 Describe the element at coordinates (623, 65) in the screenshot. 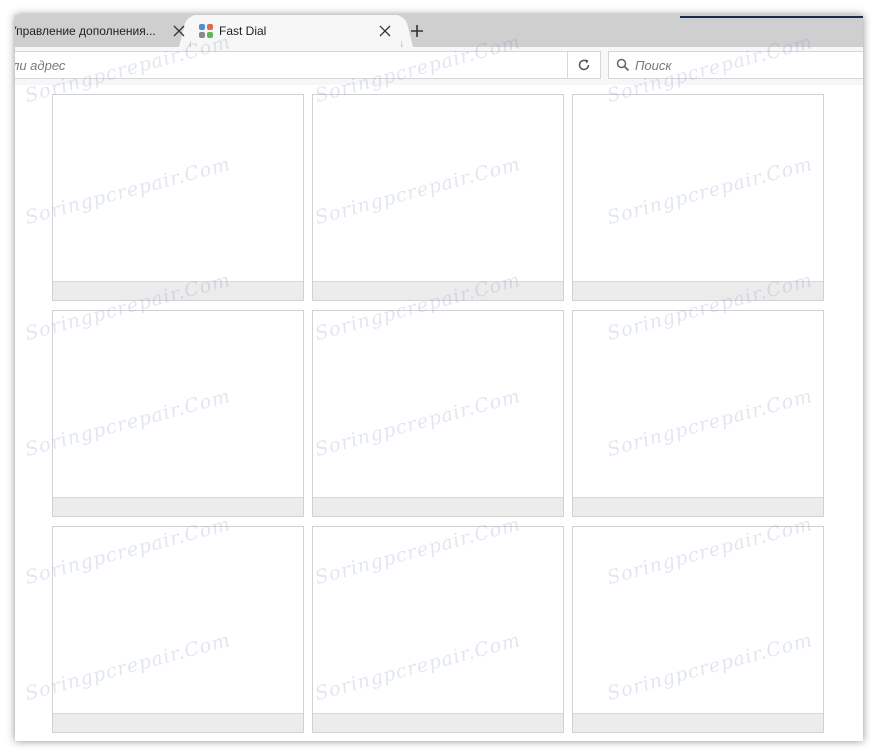

I see `search-icon` at that location.